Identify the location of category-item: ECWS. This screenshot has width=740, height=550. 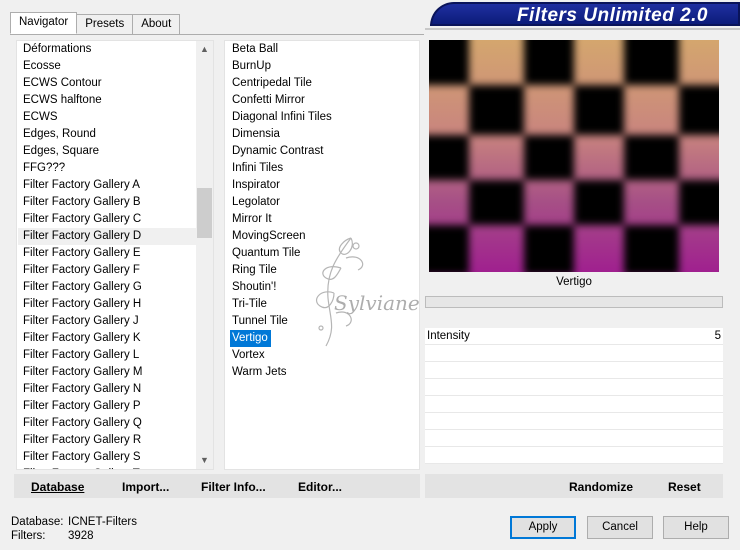
(107, 117).